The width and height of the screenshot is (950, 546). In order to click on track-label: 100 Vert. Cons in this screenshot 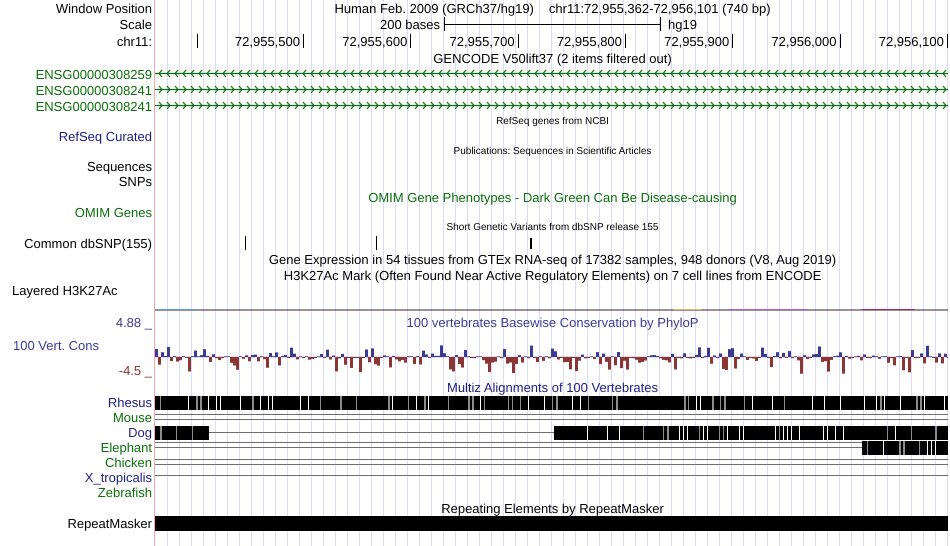, I will do `click(56, 345)`.